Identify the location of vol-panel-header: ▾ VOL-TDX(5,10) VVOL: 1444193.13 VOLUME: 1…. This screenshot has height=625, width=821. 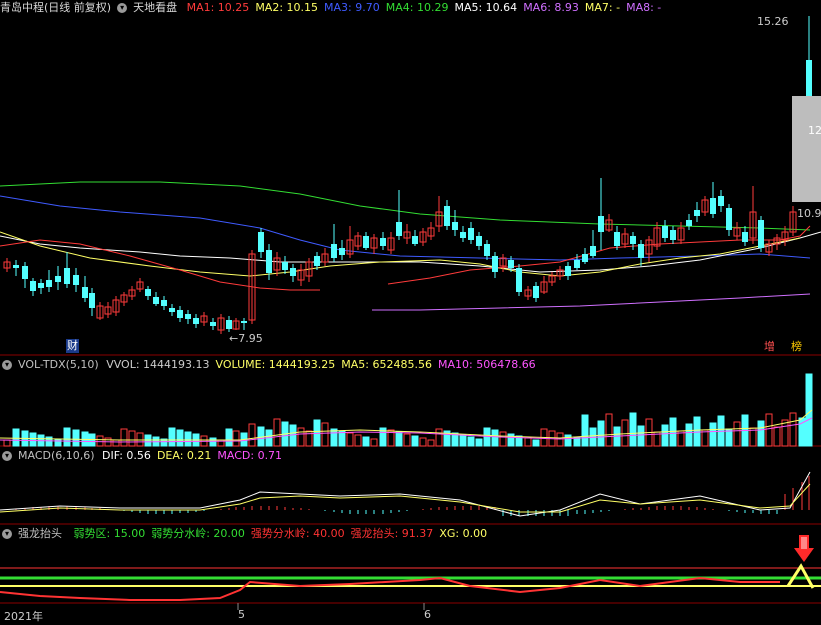
(274, 365).